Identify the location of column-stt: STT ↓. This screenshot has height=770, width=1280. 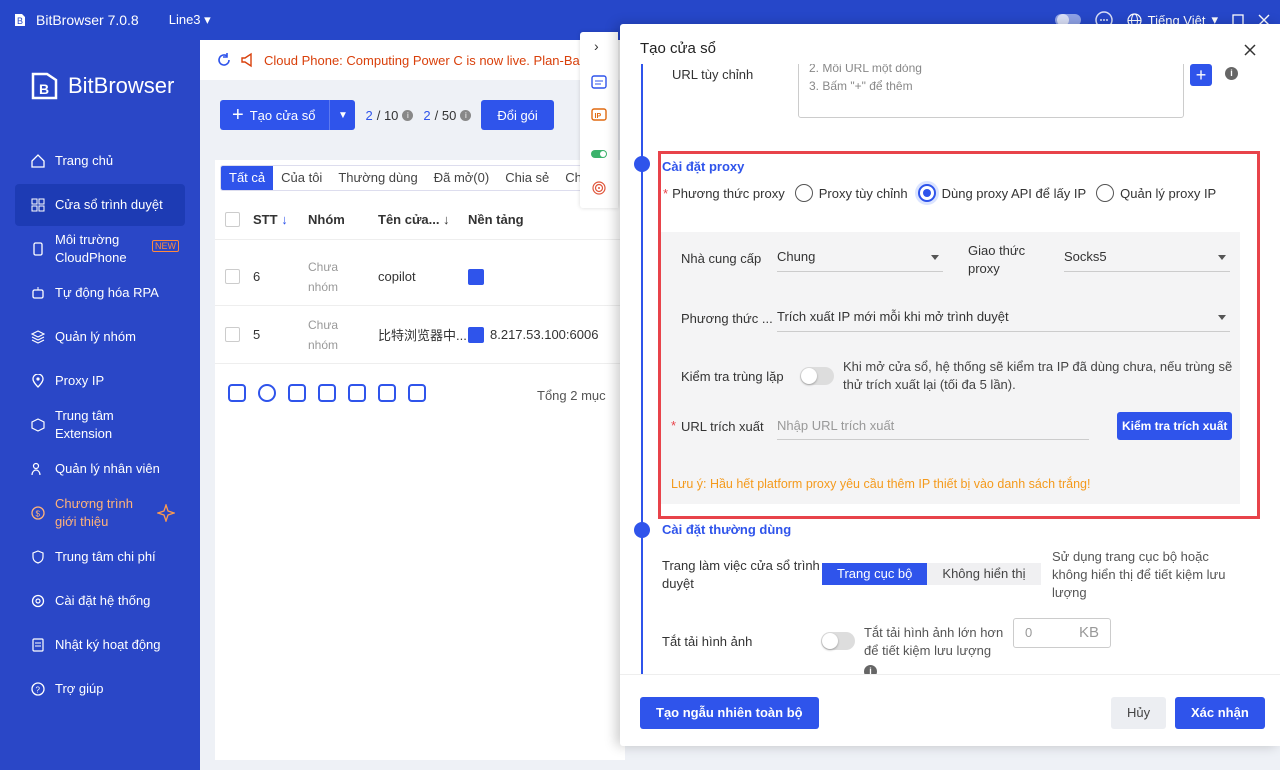
(270, 219).